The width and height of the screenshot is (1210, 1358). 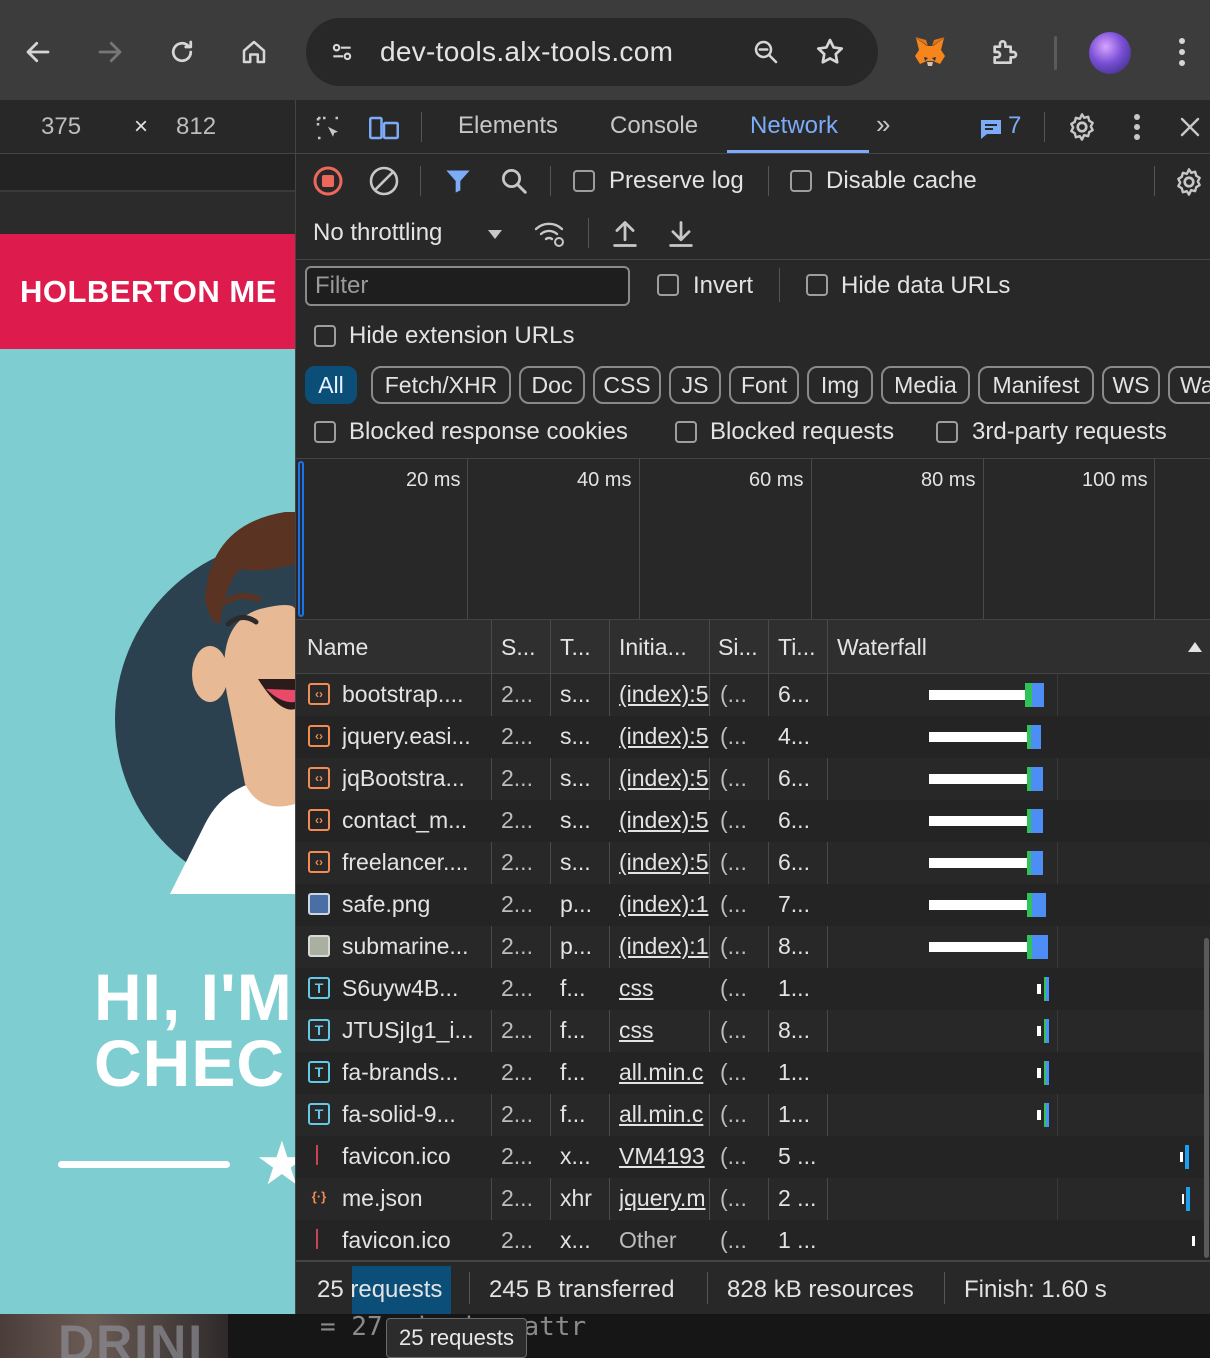 I want to click on request-name: favicon.ico, so click(x=414, y=1156).